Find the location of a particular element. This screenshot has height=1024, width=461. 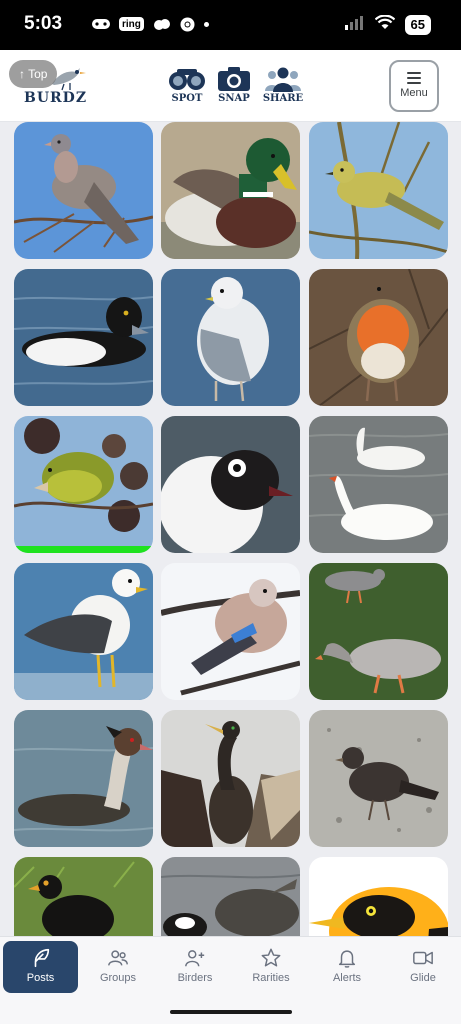

gamepad-icon is located at coordinates (101, 24).